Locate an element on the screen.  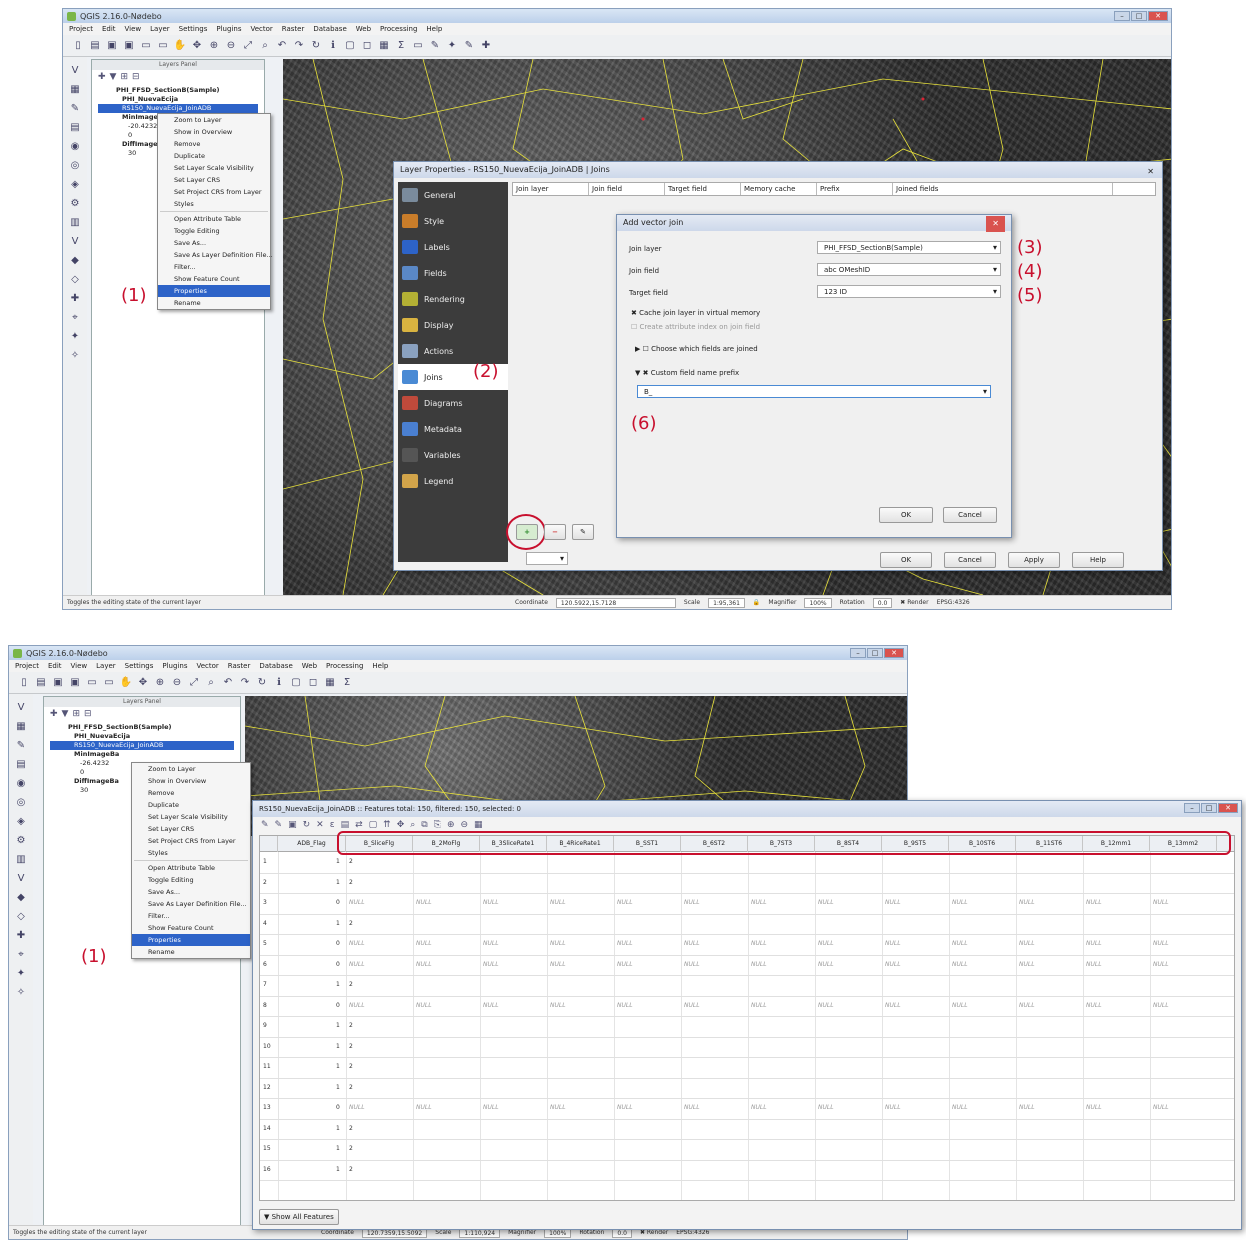
table-cell: 2 is located at coordinates (351, 882).